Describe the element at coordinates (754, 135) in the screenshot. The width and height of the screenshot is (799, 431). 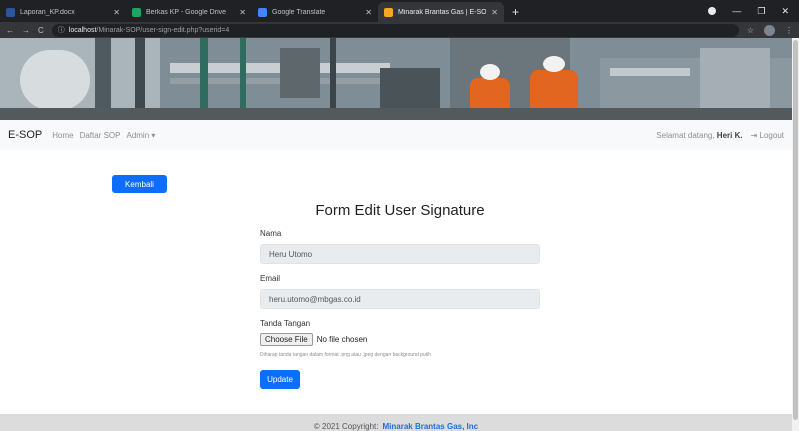
I see `logout-icon: ⇥` at that location.